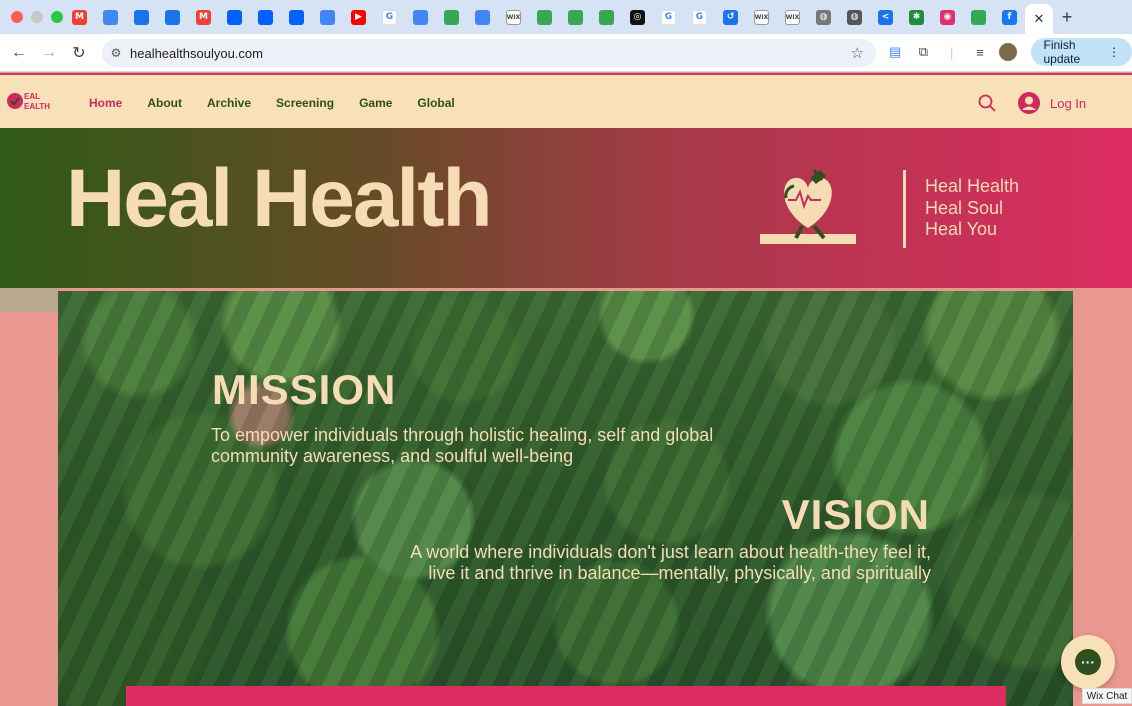  I want to click on banner-divider, so click(904, 209).